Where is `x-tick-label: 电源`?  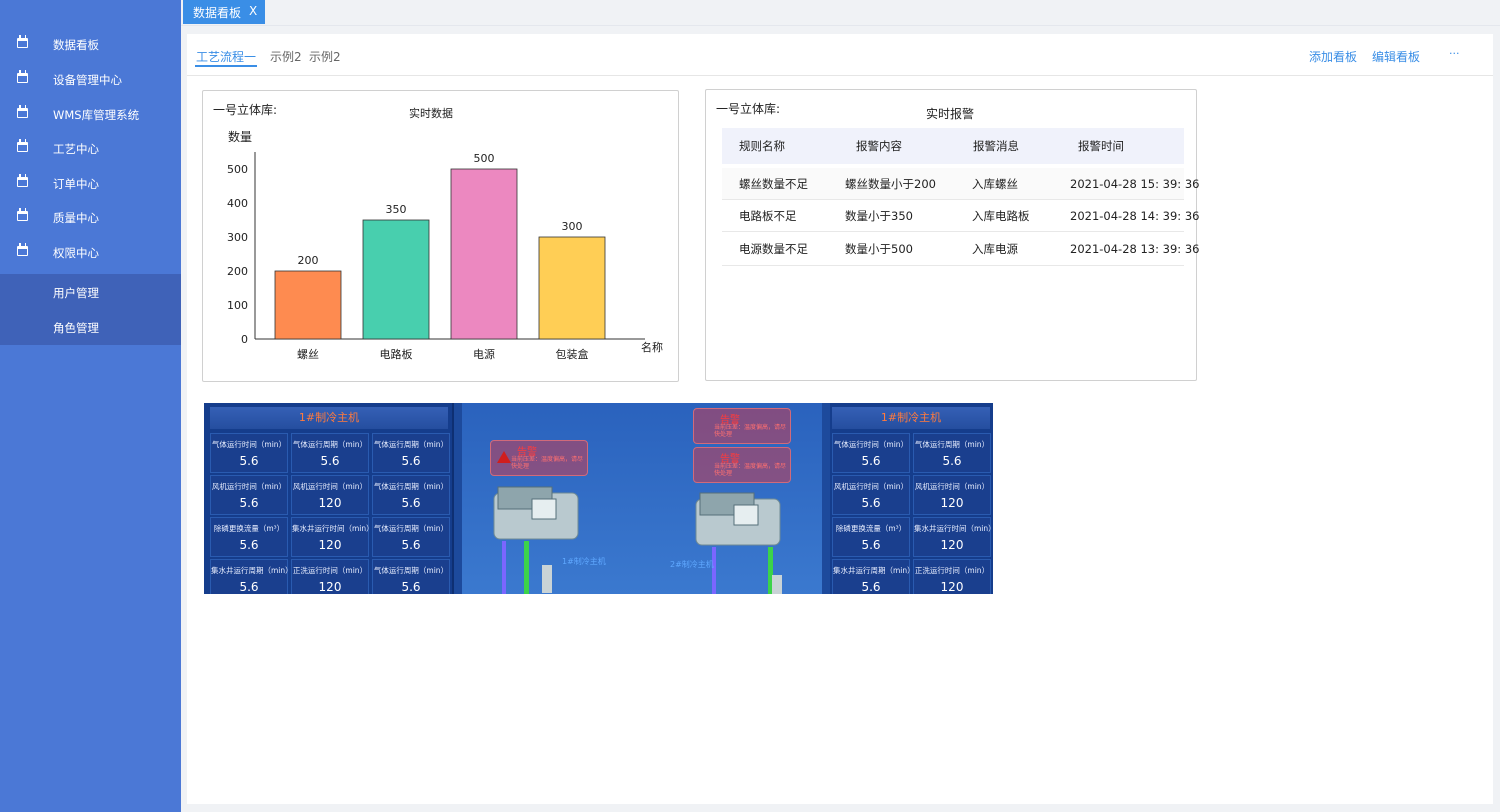
x-tick-label: 电源 is located at coordinates (484, 354).